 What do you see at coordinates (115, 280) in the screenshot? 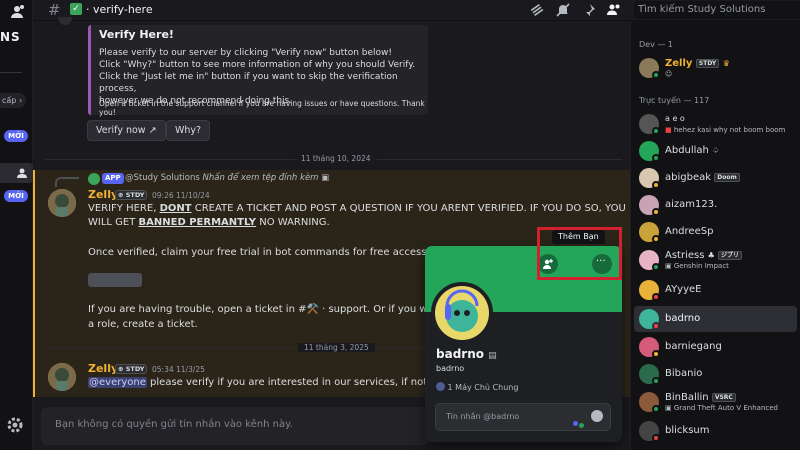
I see `spoiler-block` at bounding box center [115, 280].